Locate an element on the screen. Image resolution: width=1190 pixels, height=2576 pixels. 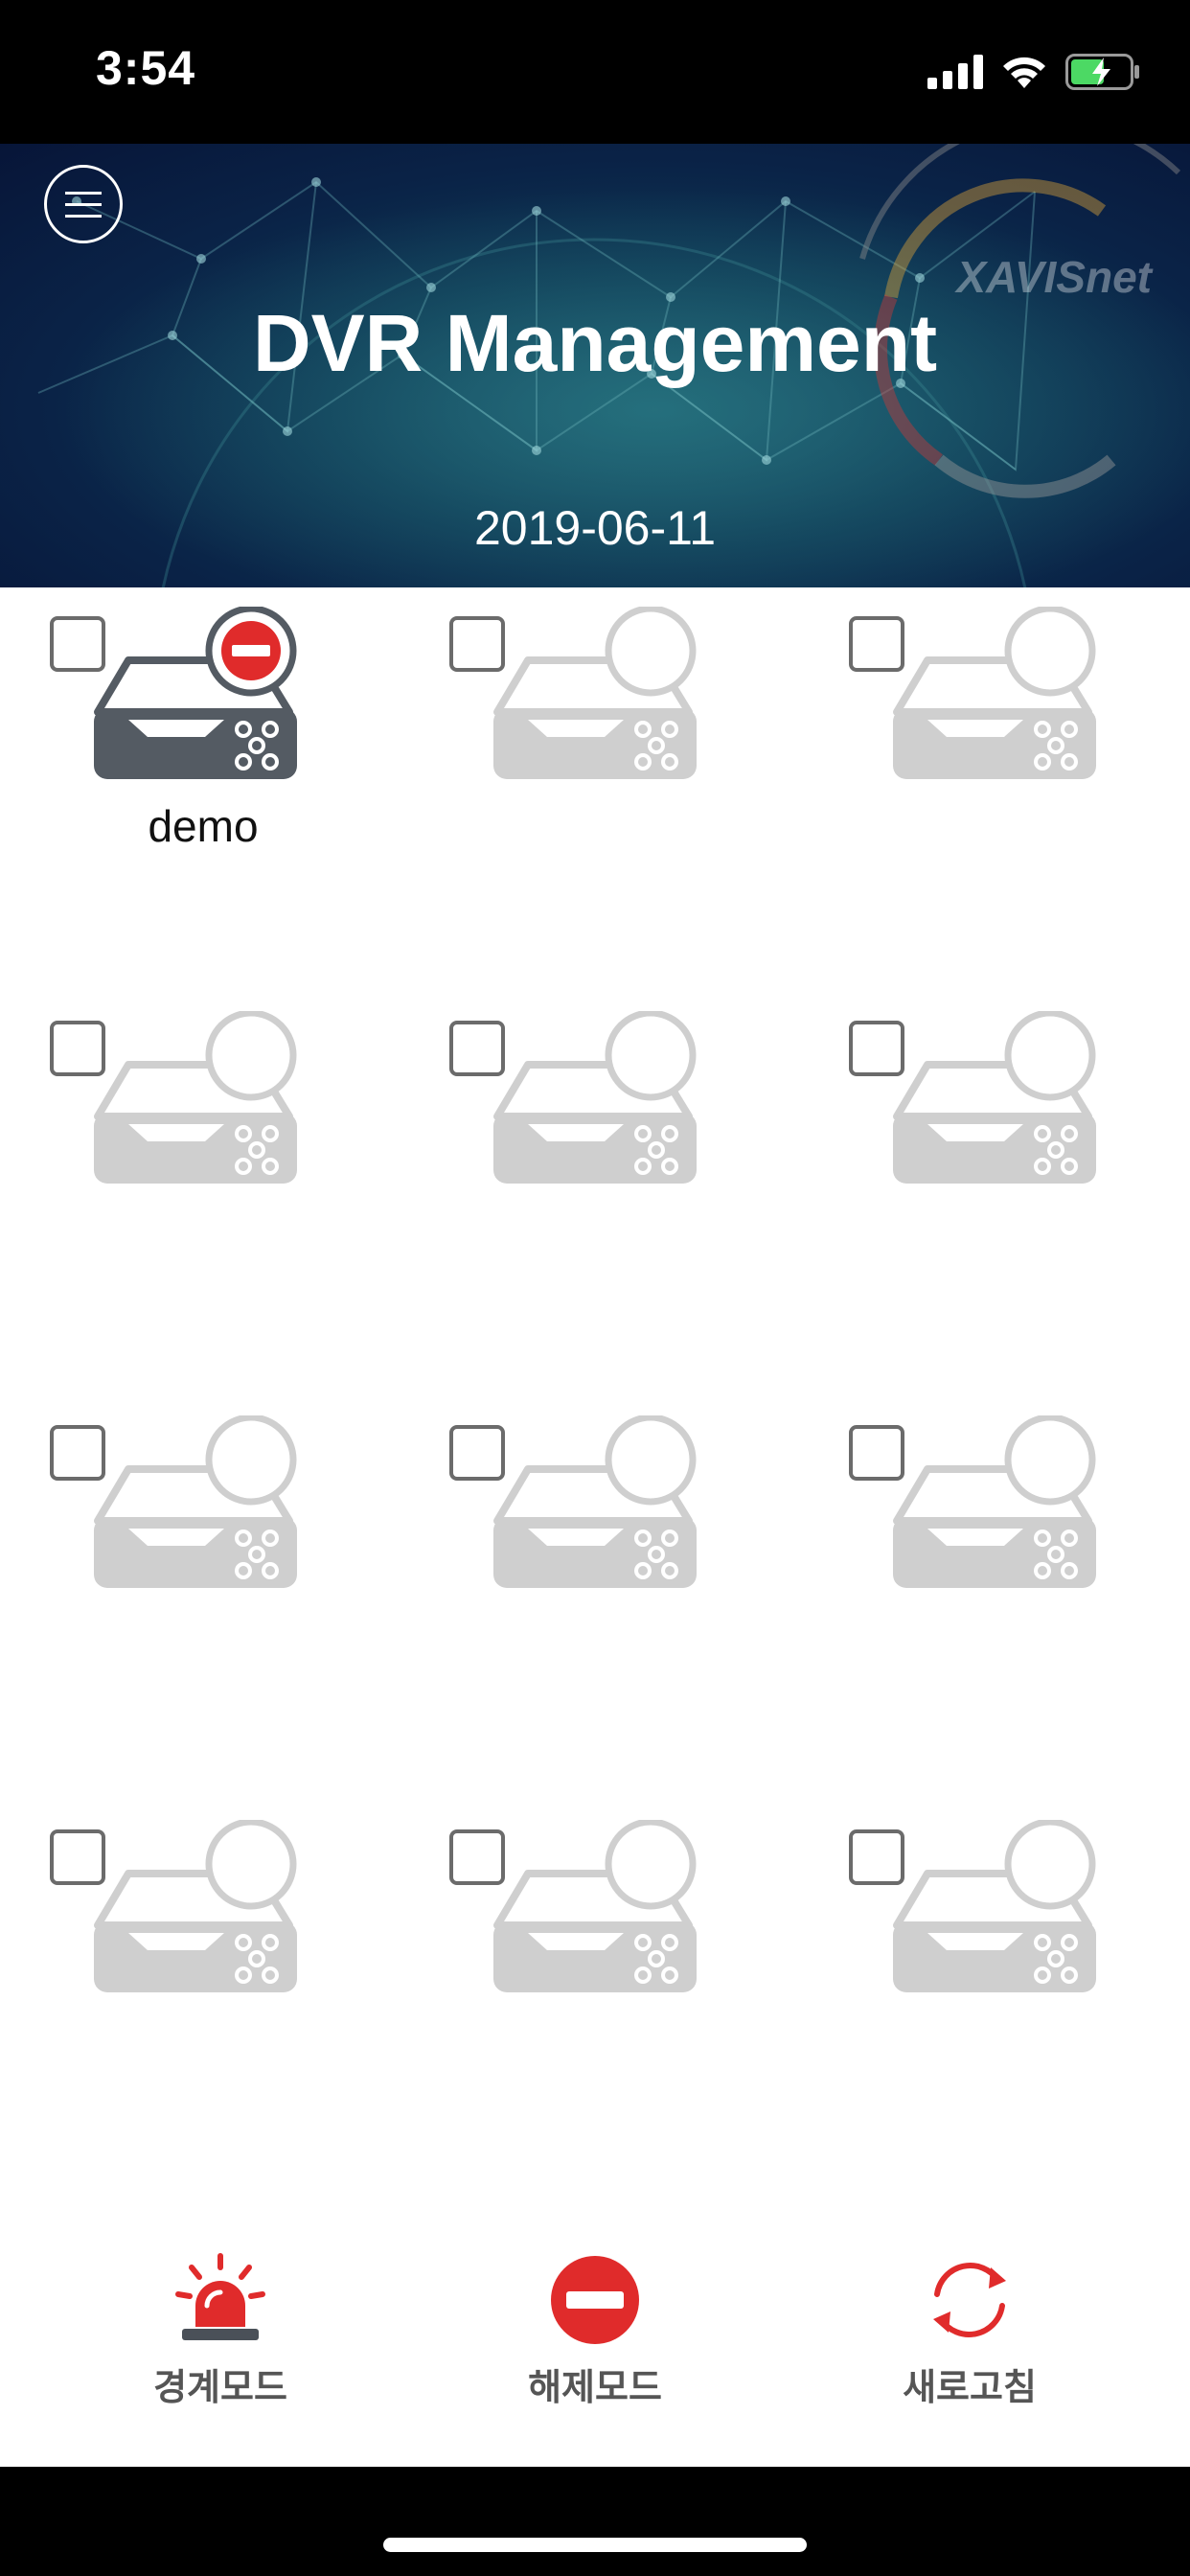
header-date: 2019-06-11 is located at coordinates (595, 528).